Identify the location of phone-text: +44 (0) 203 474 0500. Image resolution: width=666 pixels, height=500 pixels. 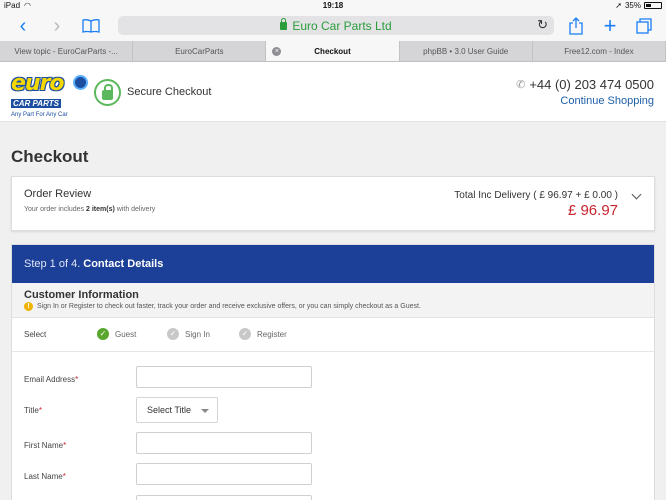
(591, 84).